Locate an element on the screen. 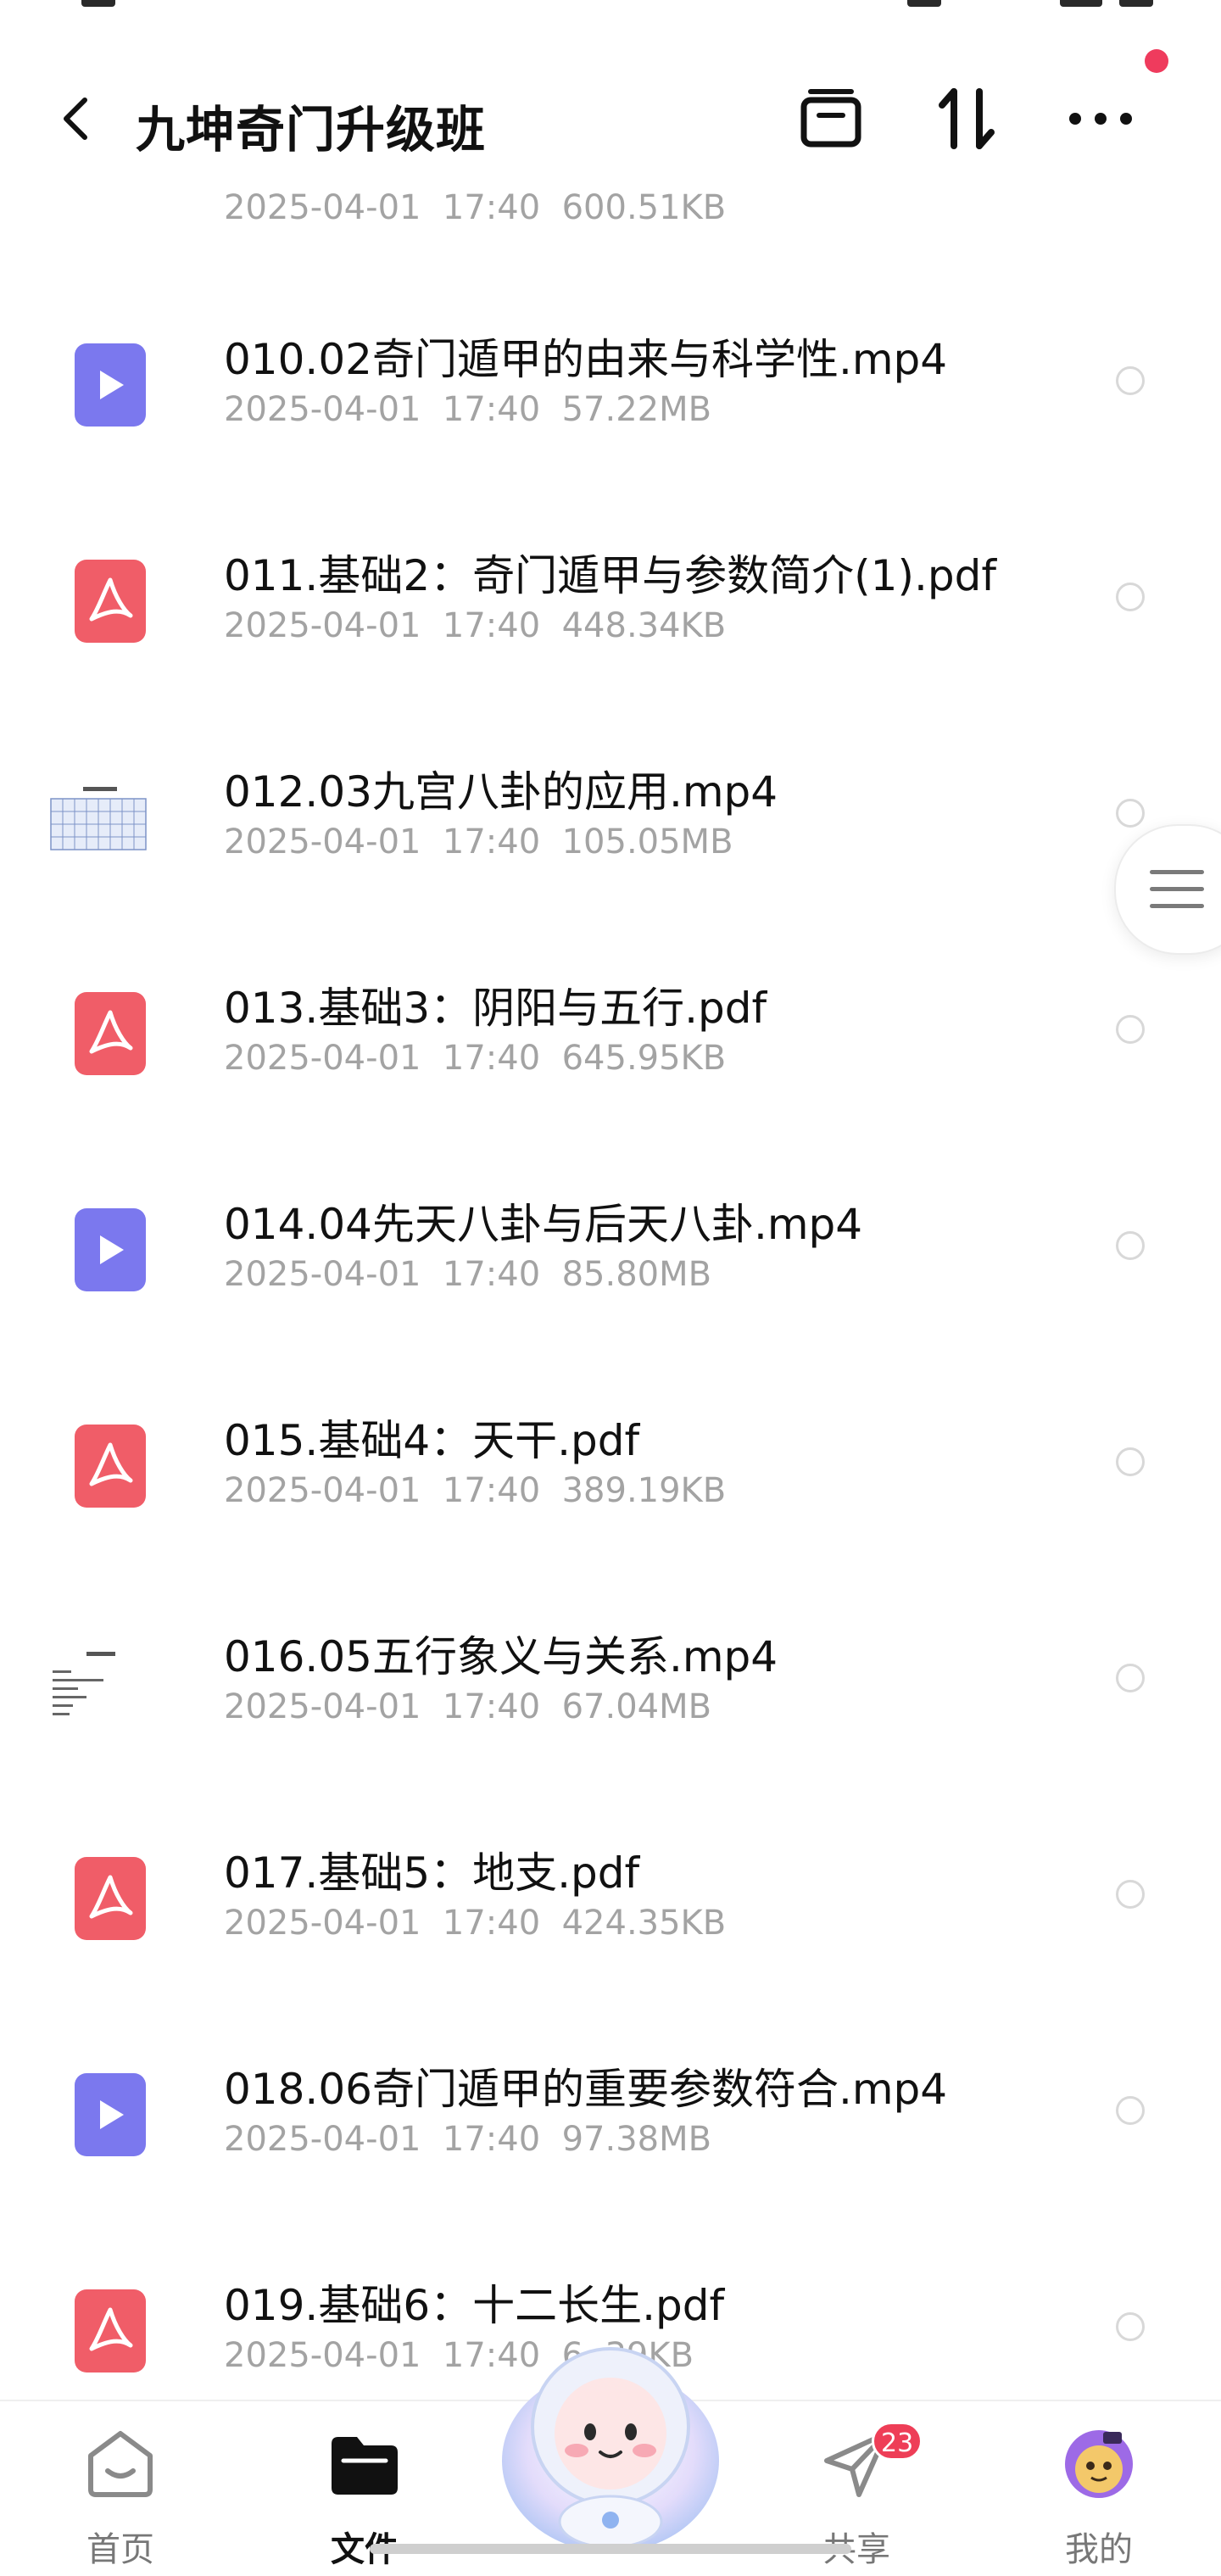 This screenshot has width=1221, height=2576. avatar-icon is located at coordinates (1099, 2464).